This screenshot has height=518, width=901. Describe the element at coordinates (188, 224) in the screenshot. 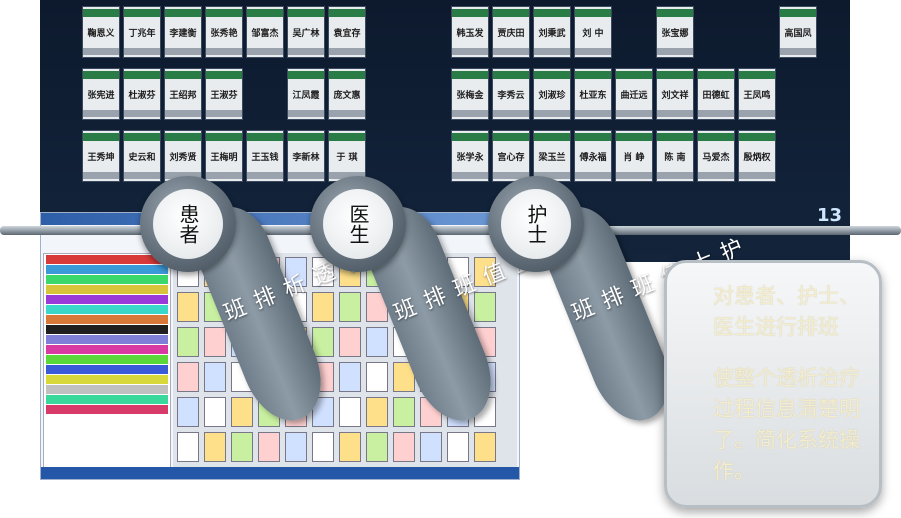

I see `tag-disc-label: 患者` at that location.